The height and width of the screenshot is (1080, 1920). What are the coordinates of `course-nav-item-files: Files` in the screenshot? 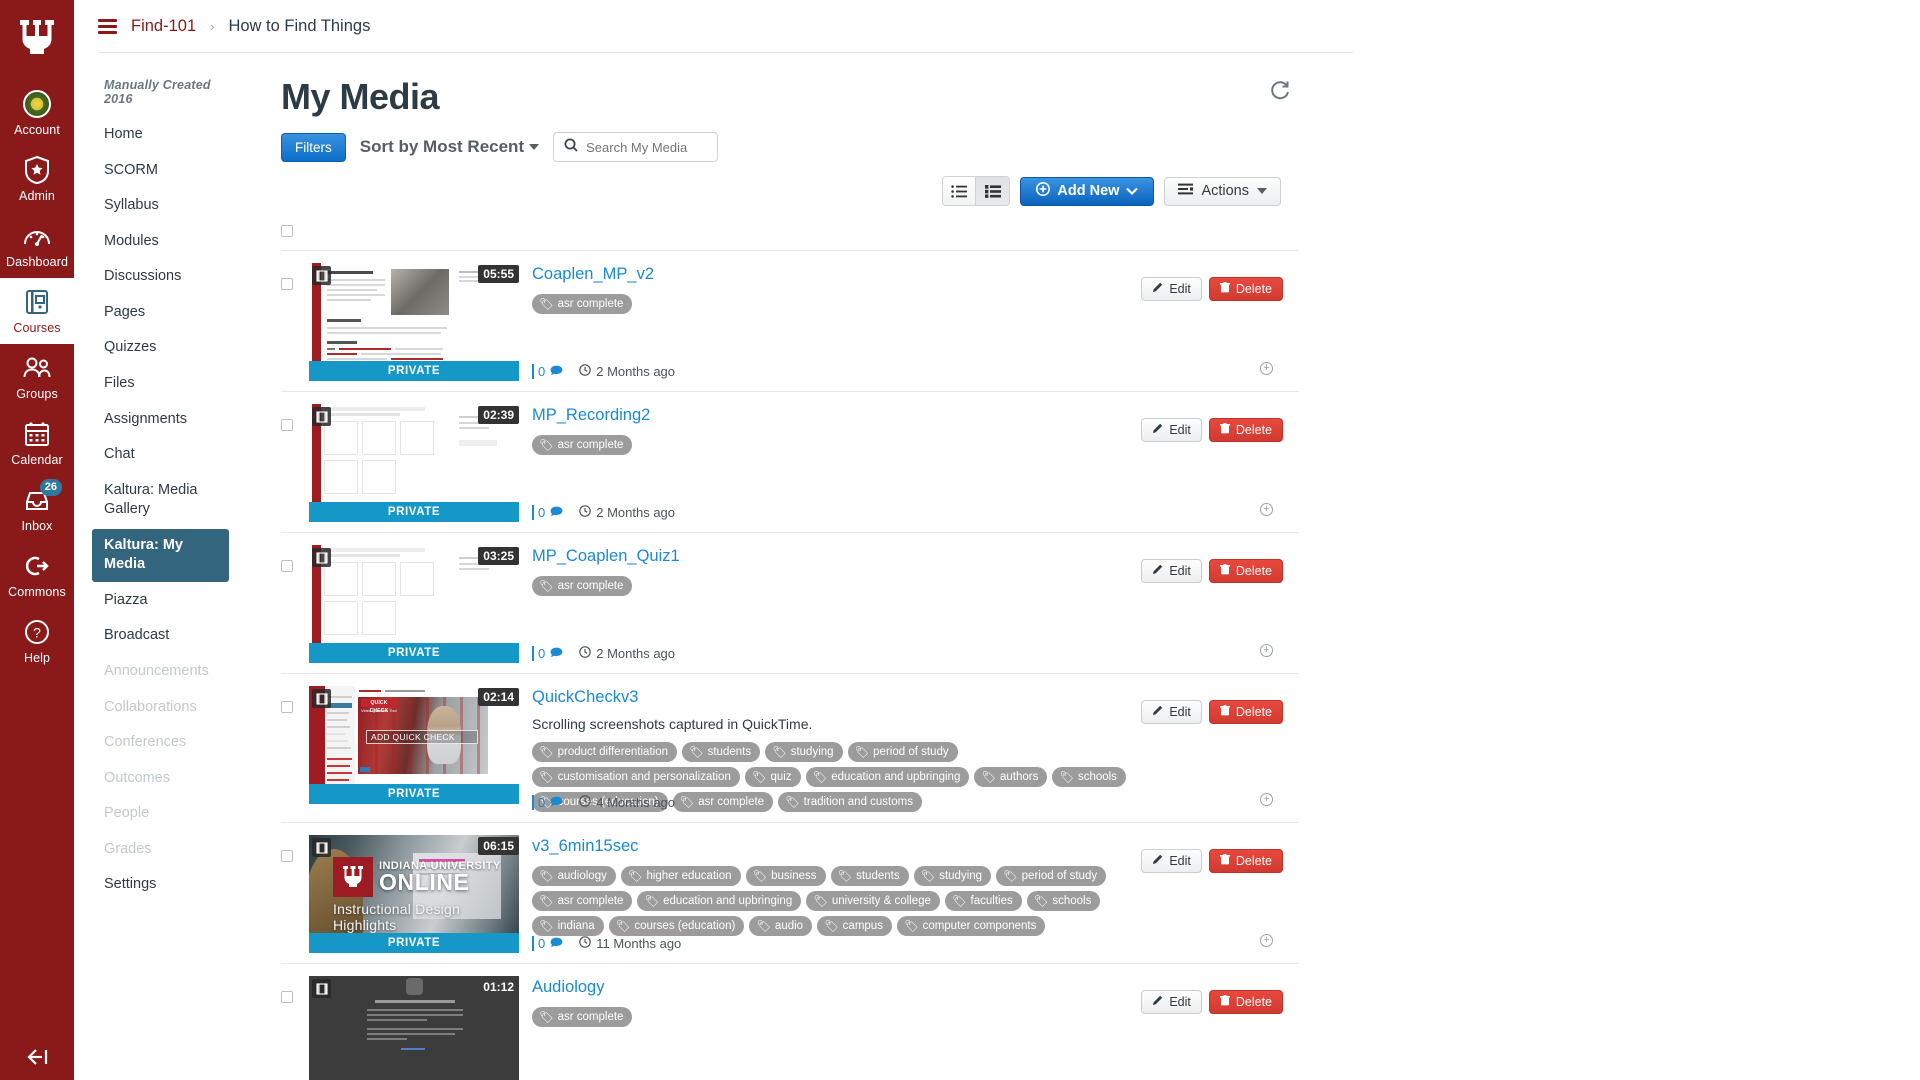 It's located at (160, 384).